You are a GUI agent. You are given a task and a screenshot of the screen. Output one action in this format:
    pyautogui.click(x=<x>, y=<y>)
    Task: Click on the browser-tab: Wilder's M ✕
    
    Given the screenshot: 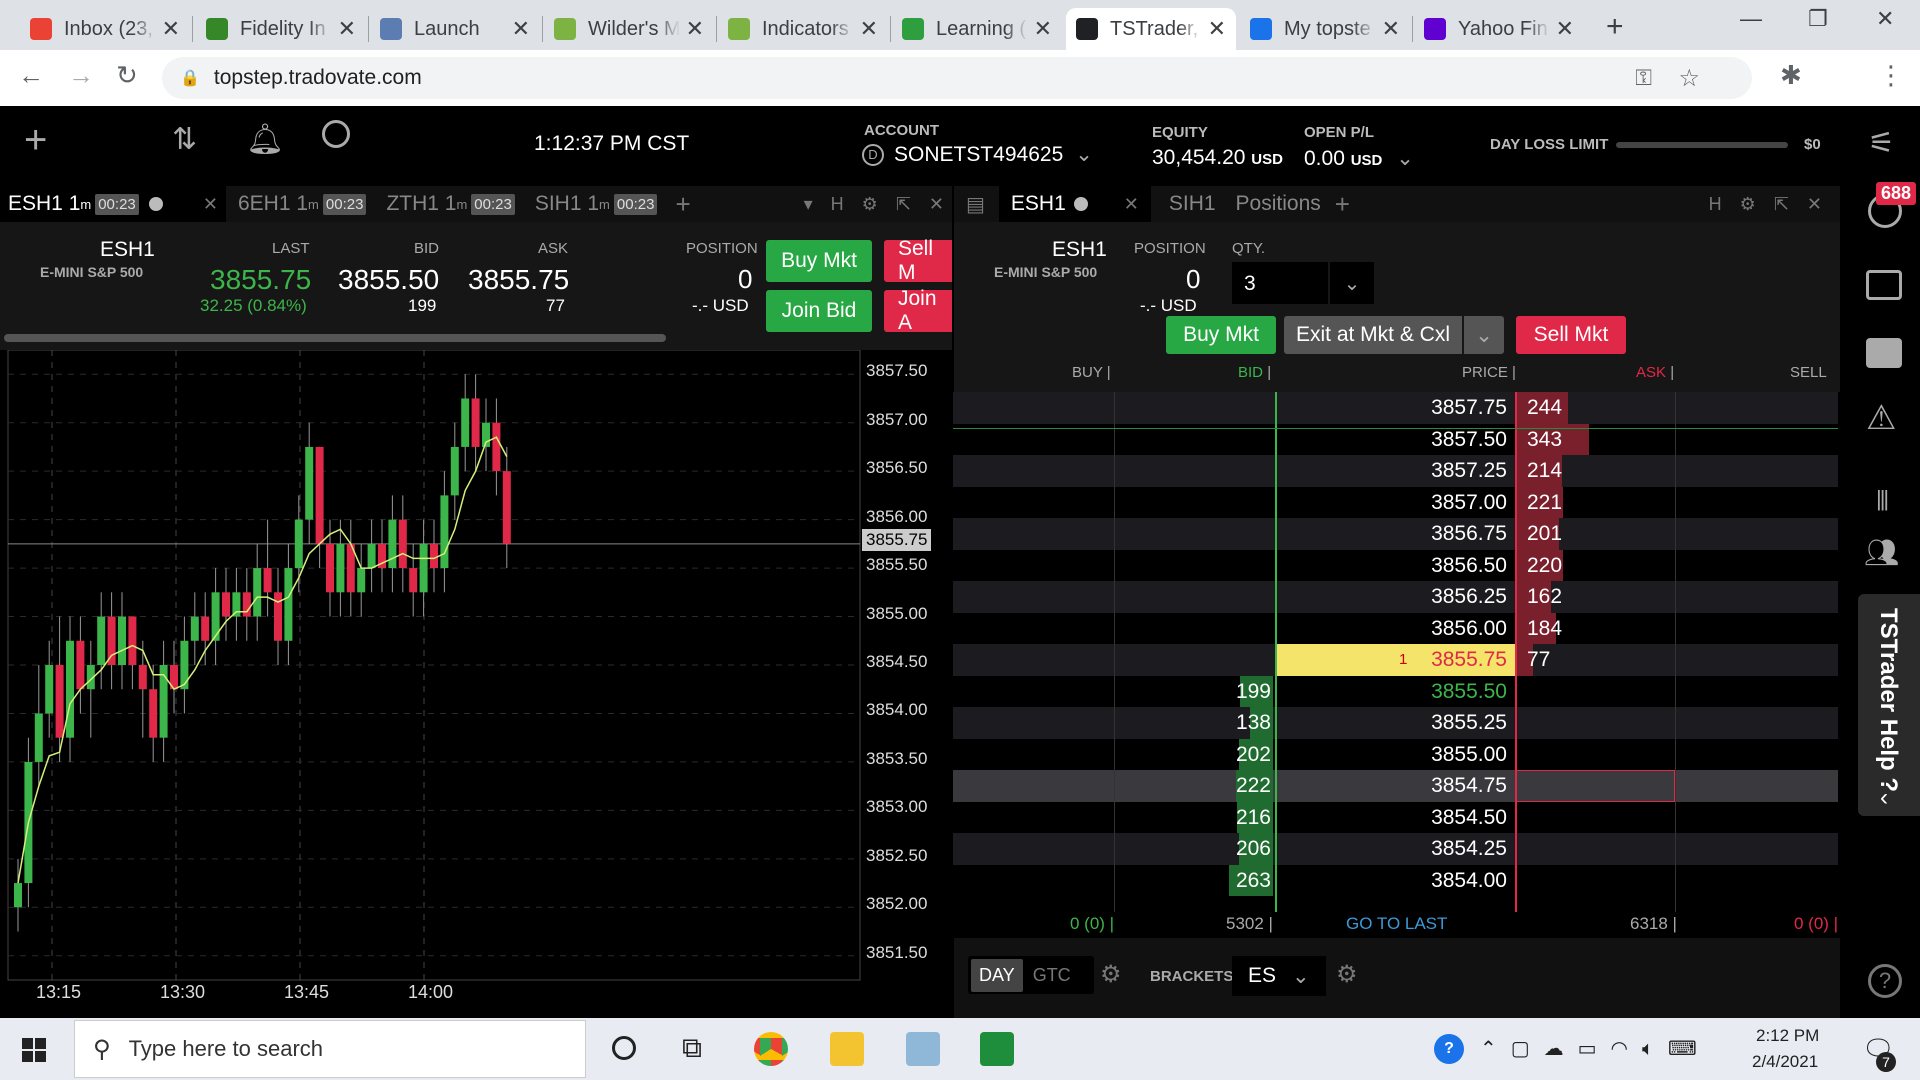 What is the action you would take?
    pyautogui.click(x=629, y=29)
    